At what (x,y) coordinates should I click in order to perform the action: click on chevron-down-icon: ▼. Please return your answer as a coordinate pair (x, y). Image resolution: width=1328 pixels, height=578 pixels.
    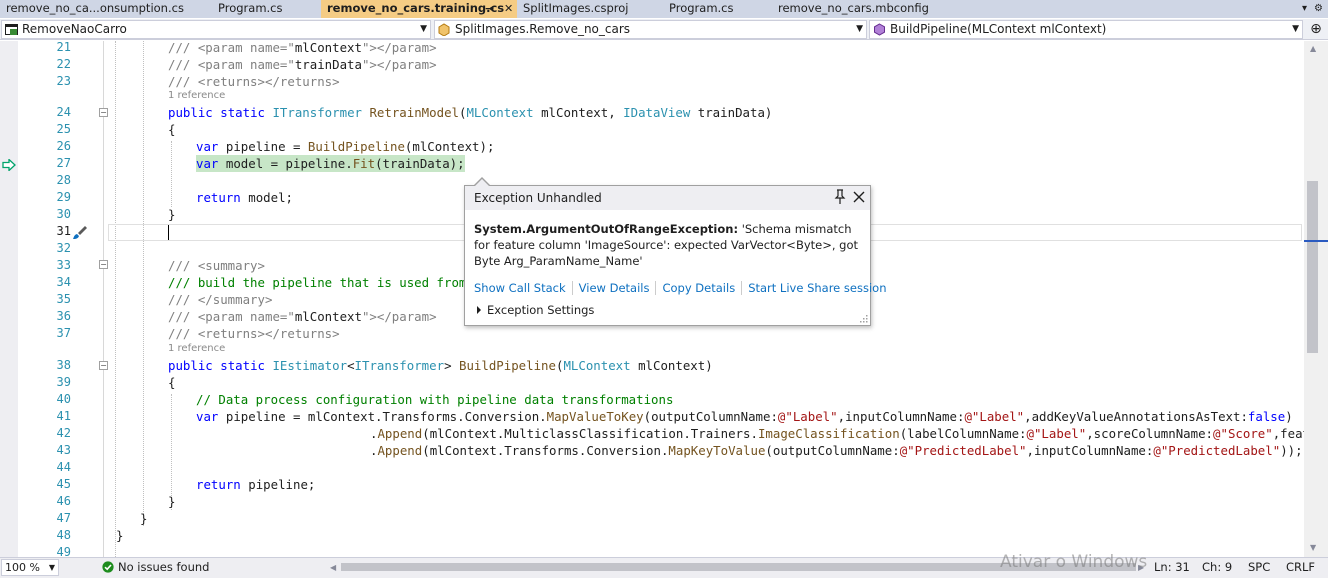
    Looking at the image, I should click on (859, 29).